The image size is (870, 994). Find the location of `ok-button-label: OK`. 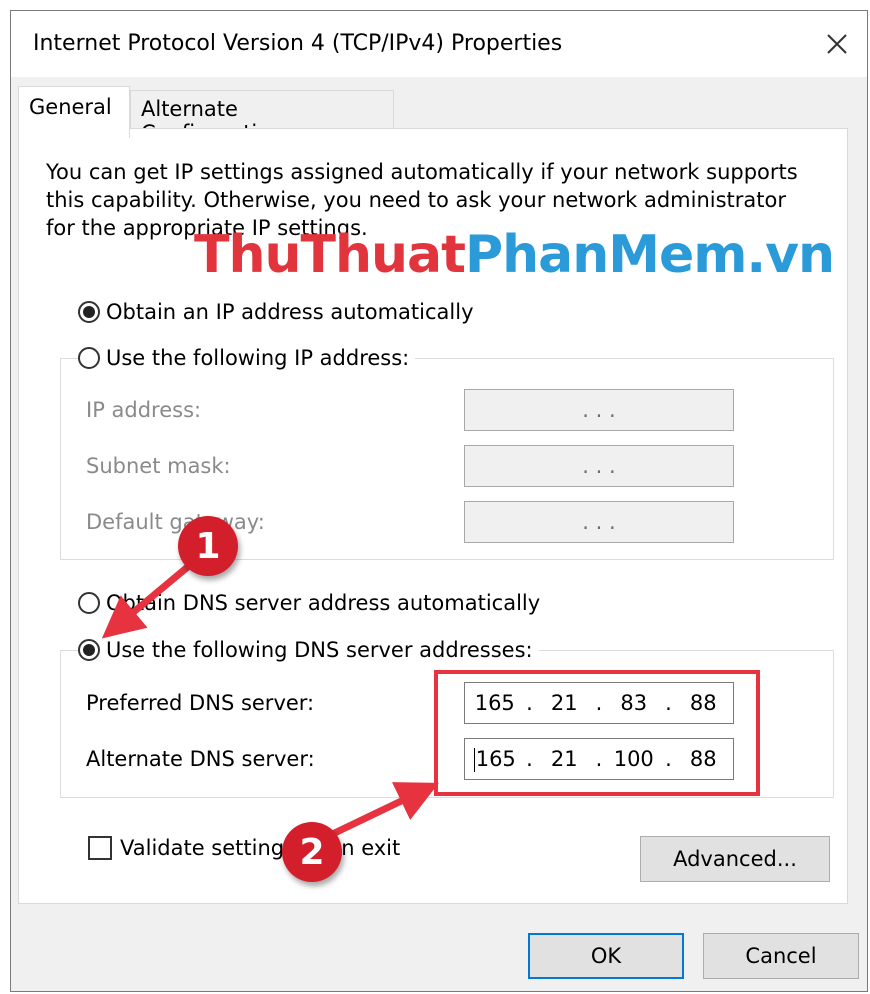

ok-button-label: OK is located at coordinates (606, 956).